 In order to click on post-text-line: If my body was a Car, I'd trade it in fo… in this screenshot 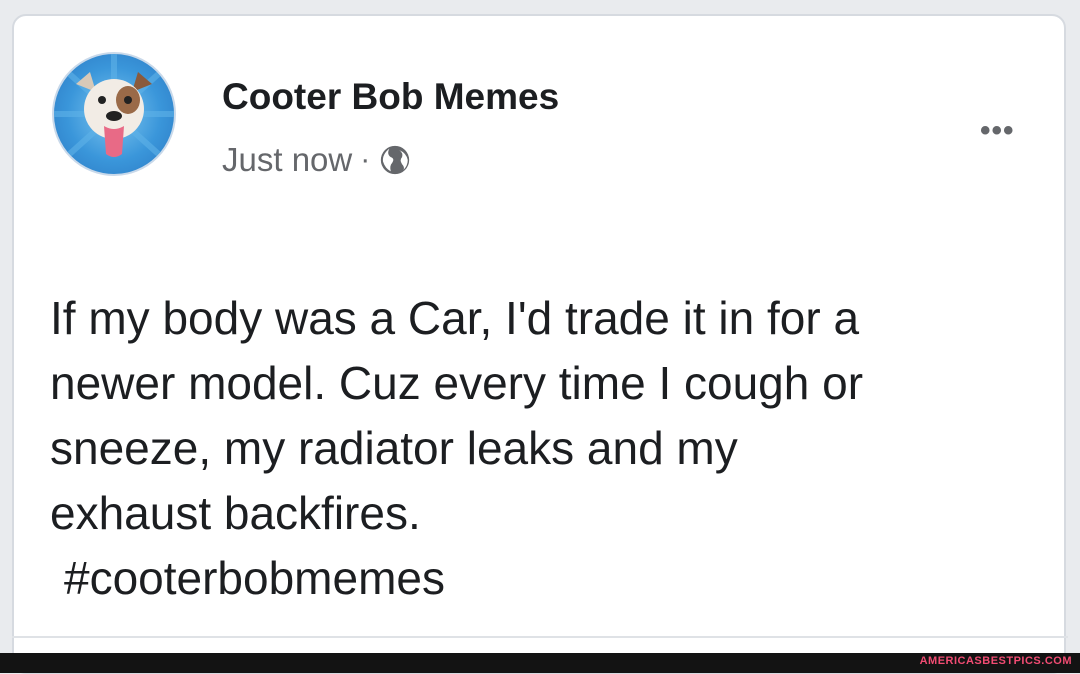, I will do `click(455, 318)`.